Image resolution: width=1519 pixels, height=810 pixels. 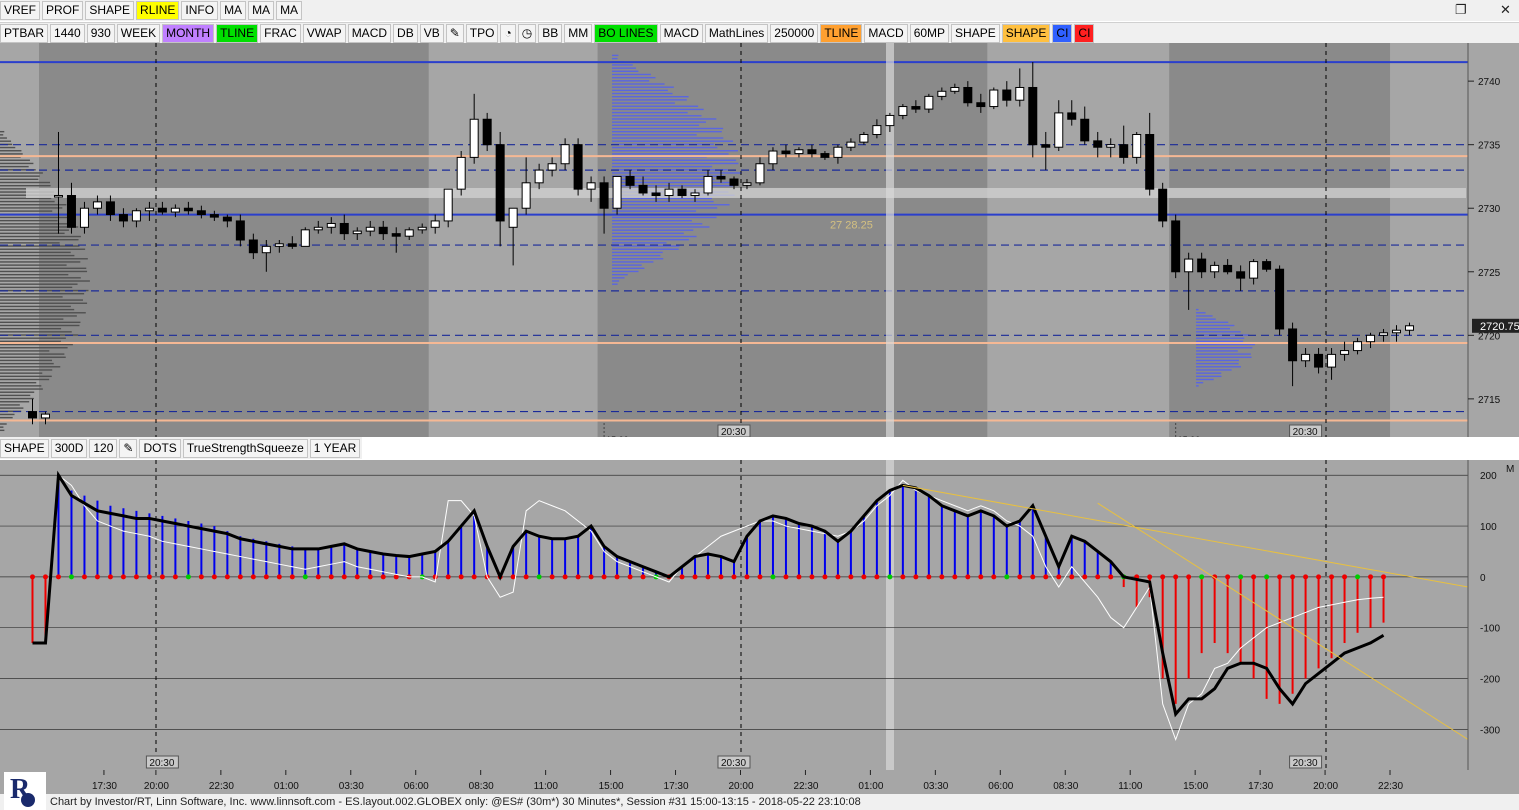 I want to click on top-info-button: INFO, so click(x=200, y=10).